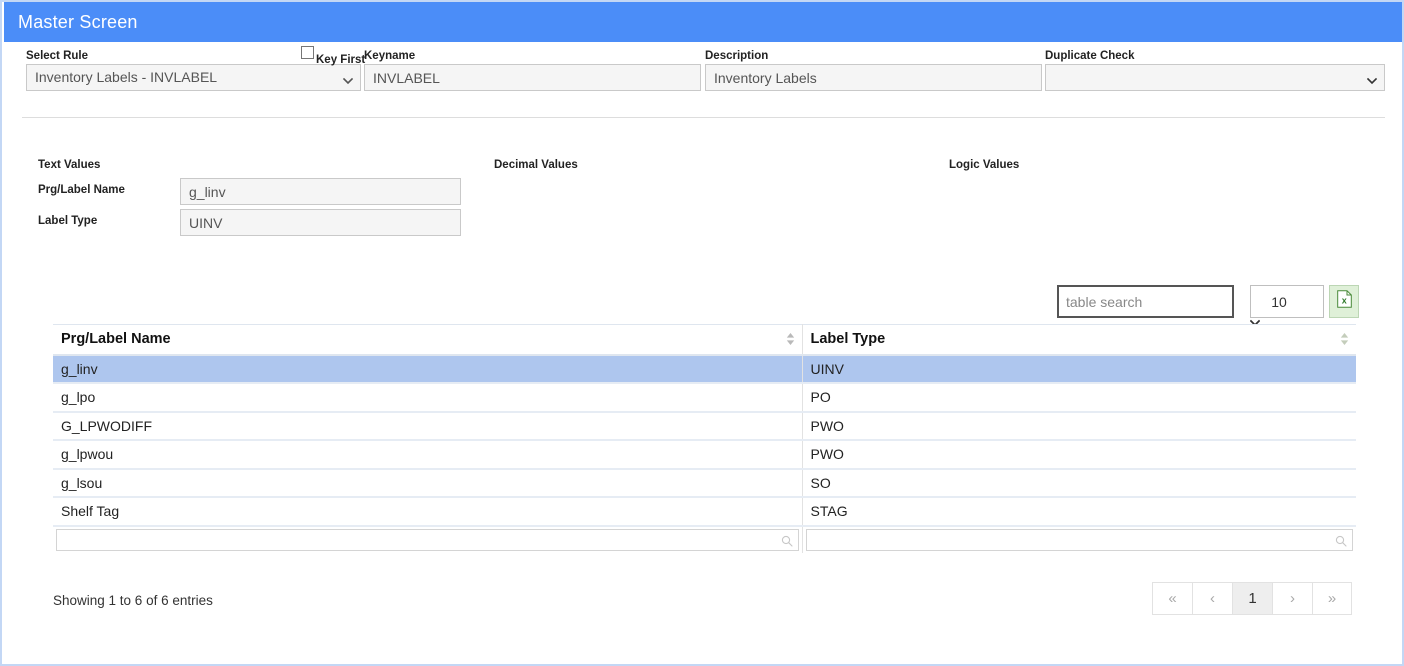 This screenshot has height=666, width=1404. What do you see at coordinates (1079, 512) in the screenshot?
I see `cell-label-type: STAG` at bounding box center [1079, 512].